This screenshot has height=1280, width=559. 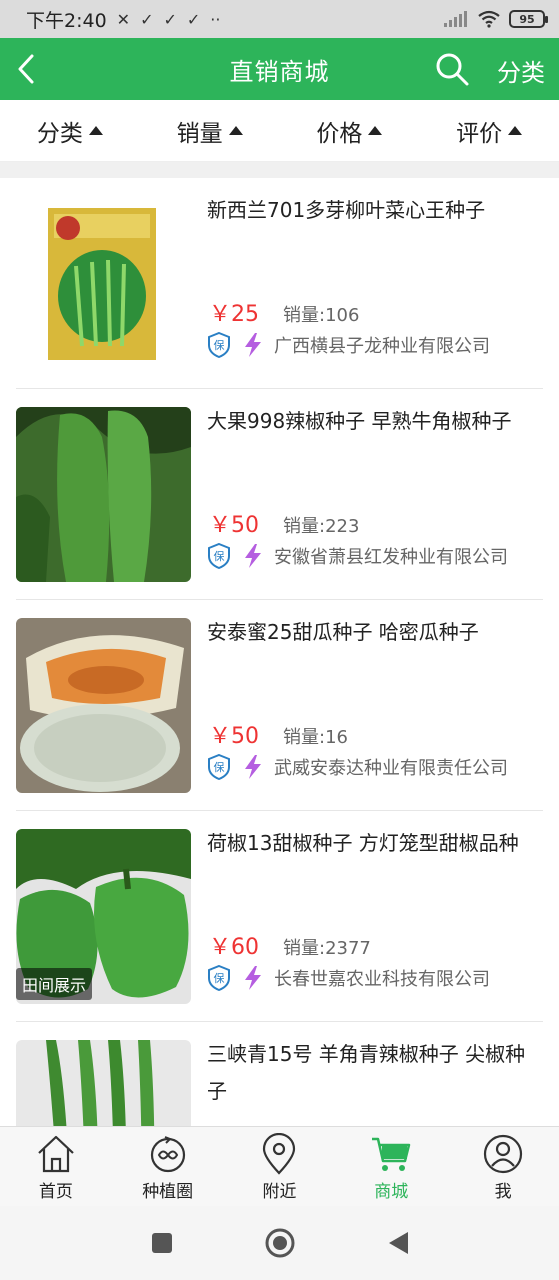 I want to click on product-company: 广西横县子龙种业有限公司, so click(x=382, y=346).